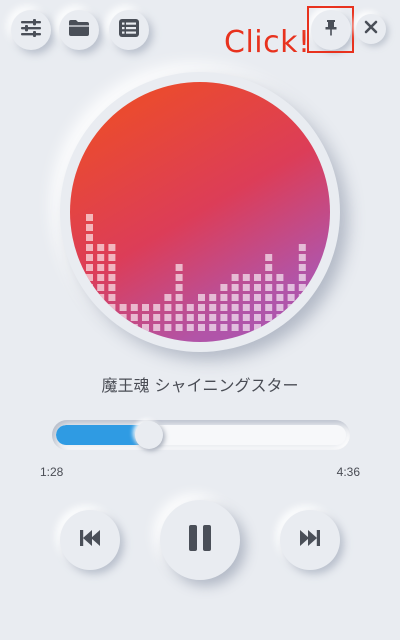 This screenshot has width=400, height=640. I want to click on next-track-button, so click(310, 540).